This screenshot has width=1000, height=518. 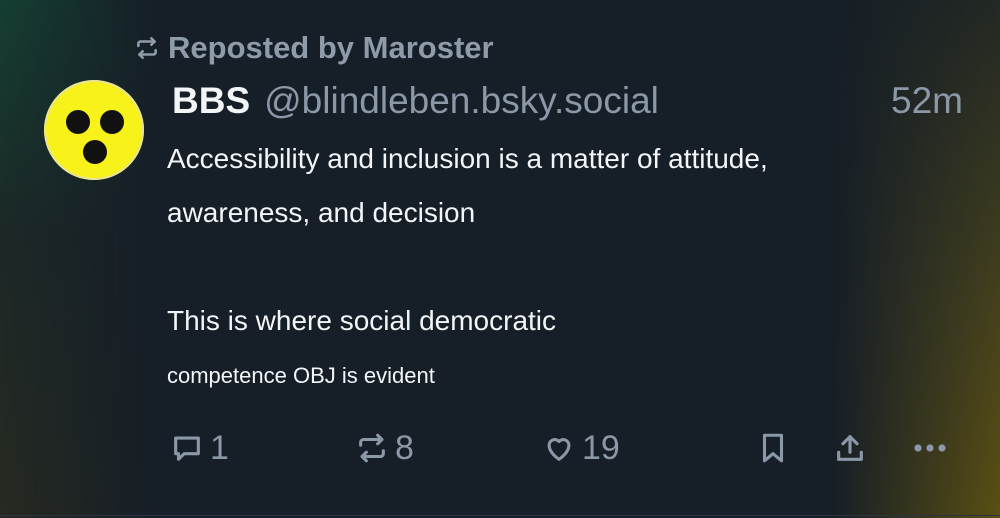 I want to click on bookmark-button, so click(x=773, y=448).